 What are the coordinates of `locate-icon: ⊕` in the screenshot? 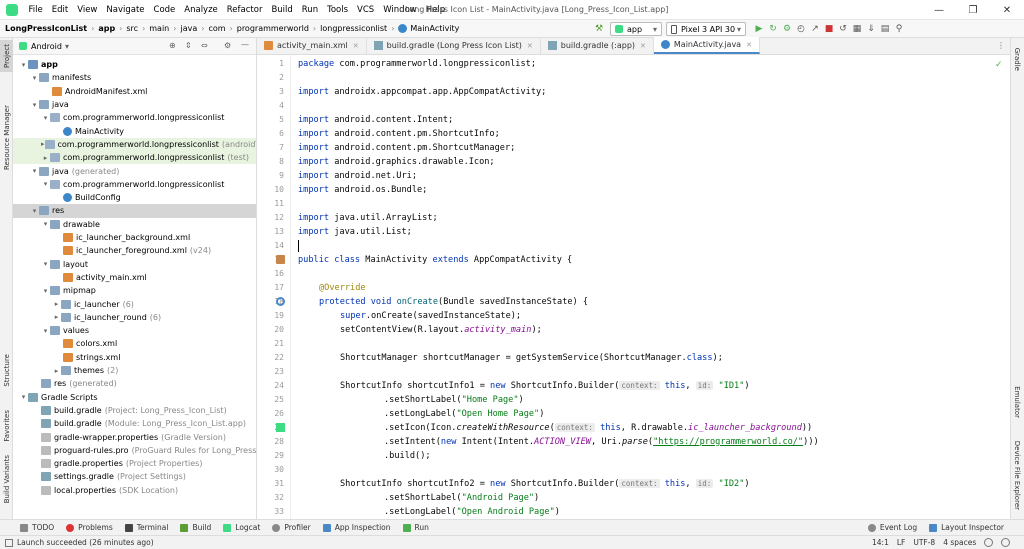 It's located at (172, 45).